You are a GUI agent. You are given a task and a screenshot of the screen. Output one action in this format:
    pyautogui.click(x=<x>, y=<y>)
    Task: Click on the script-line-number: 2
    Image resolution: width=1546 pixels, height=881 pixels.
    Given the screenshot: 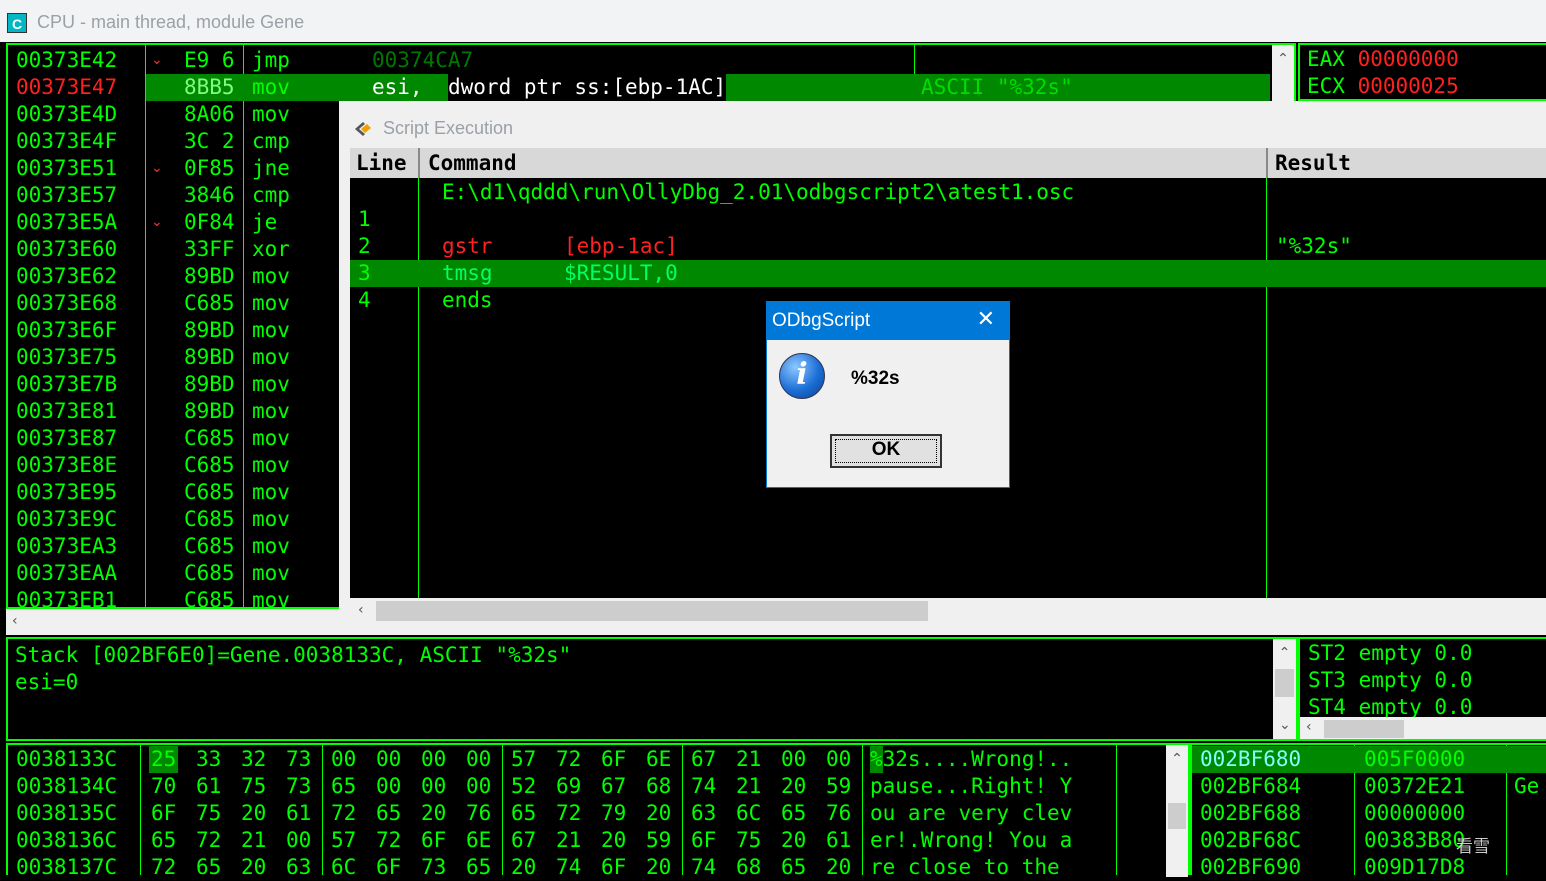 What is the action you would take?
    pyautogui.click(x=364, y=246)
    